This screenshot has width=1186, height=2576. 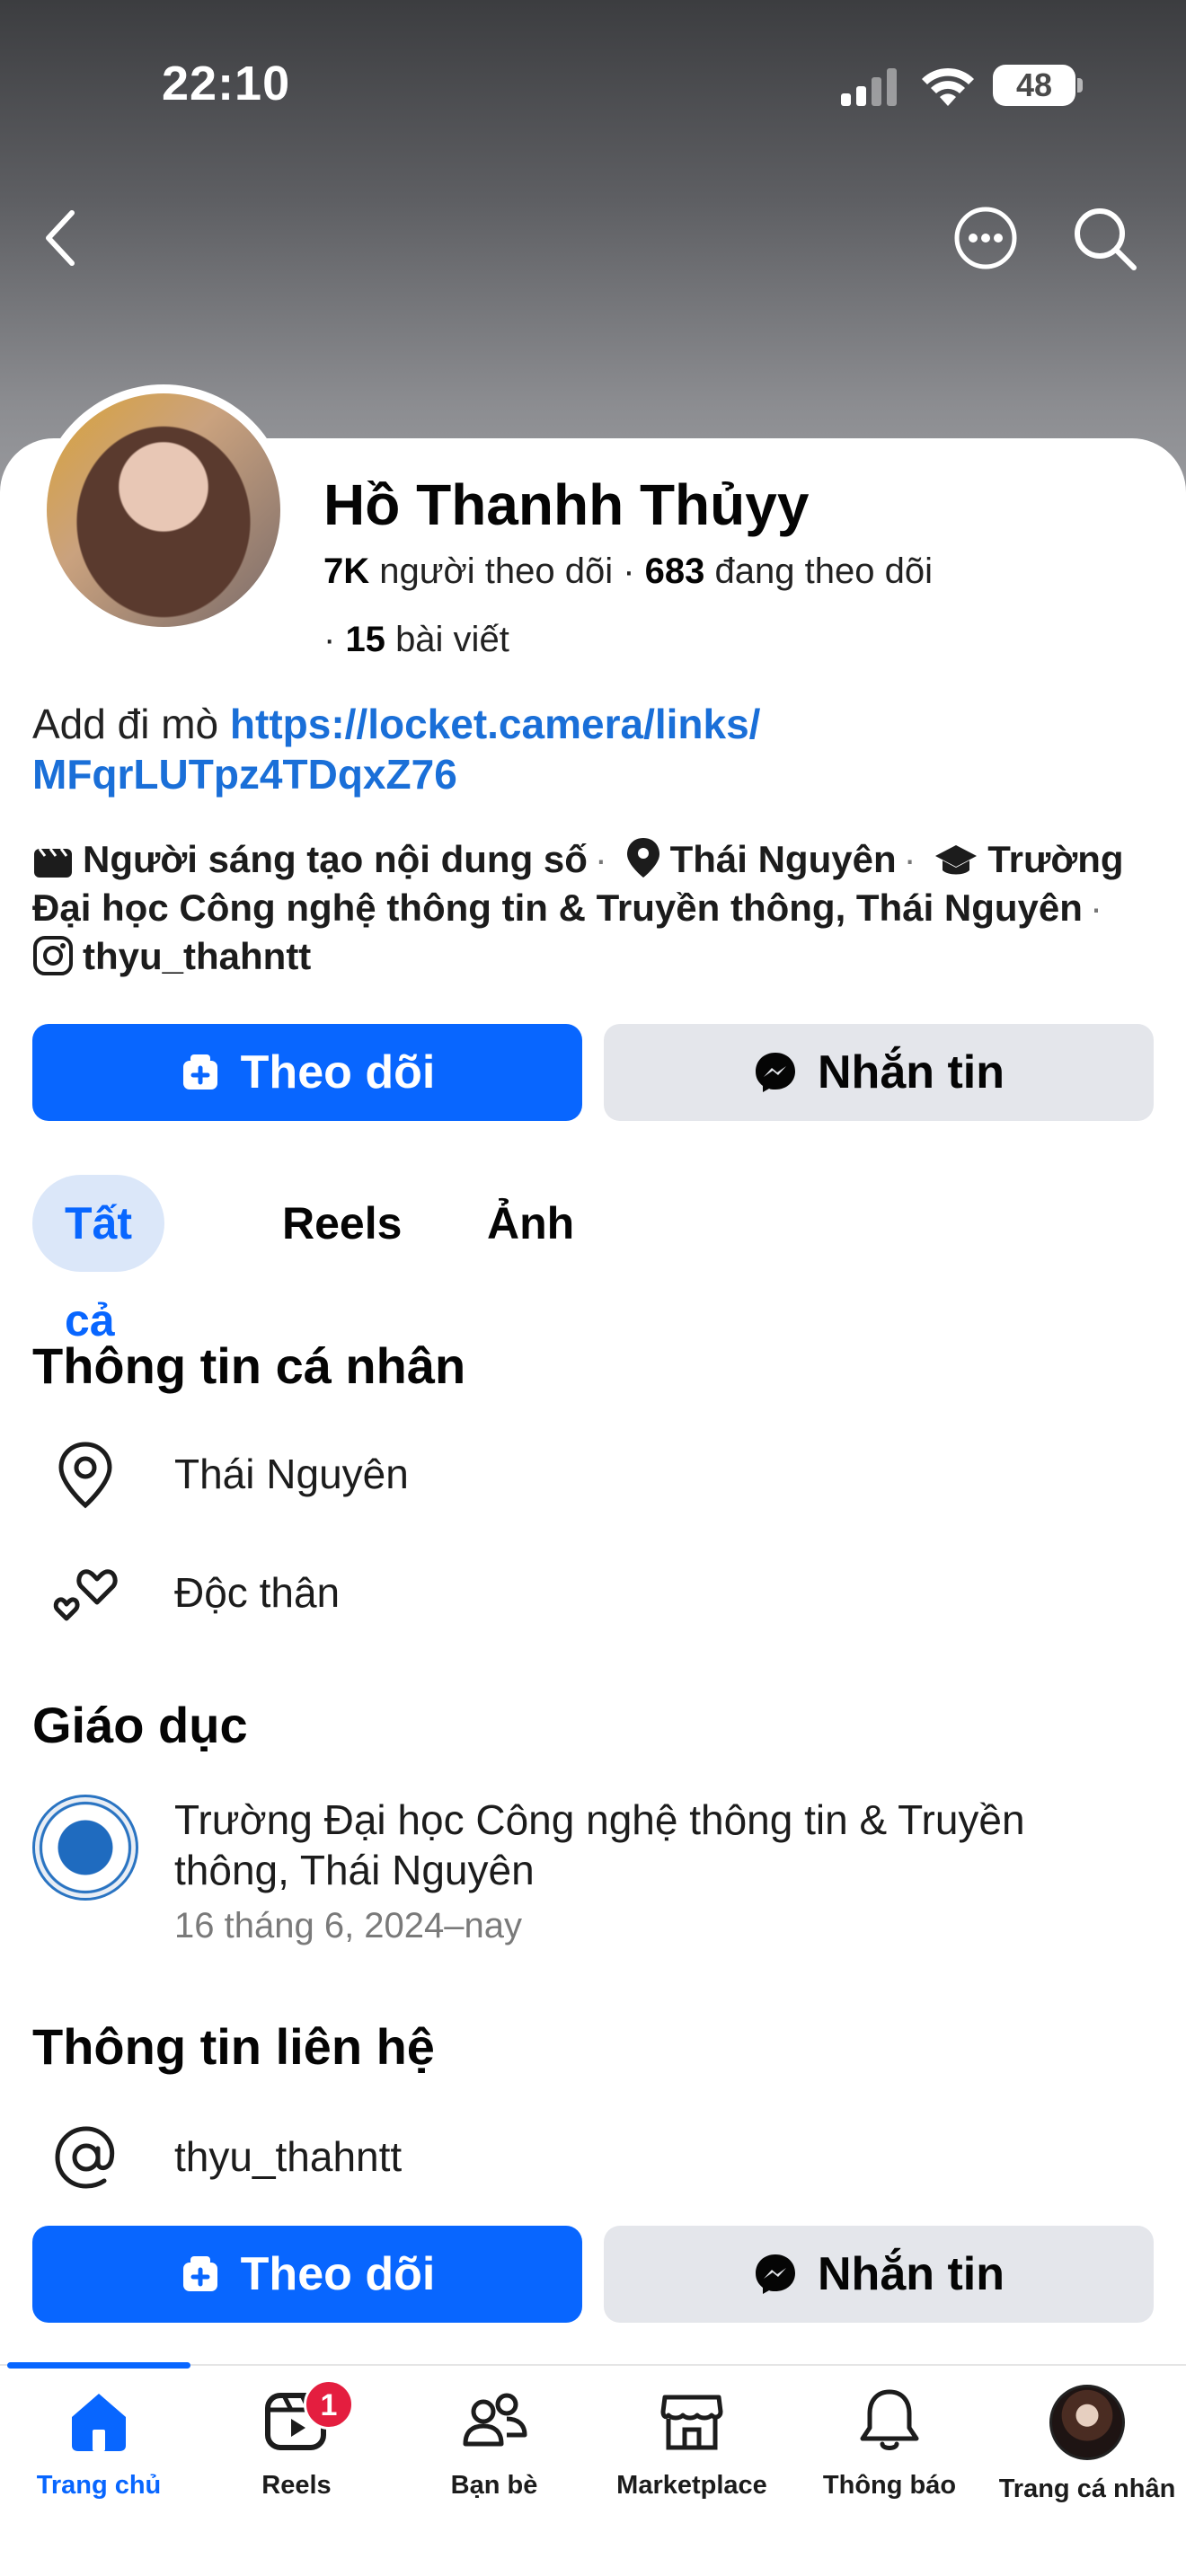 I want to click on nav-profile: Trang cá nhân, so click(x=1087, y=2452).